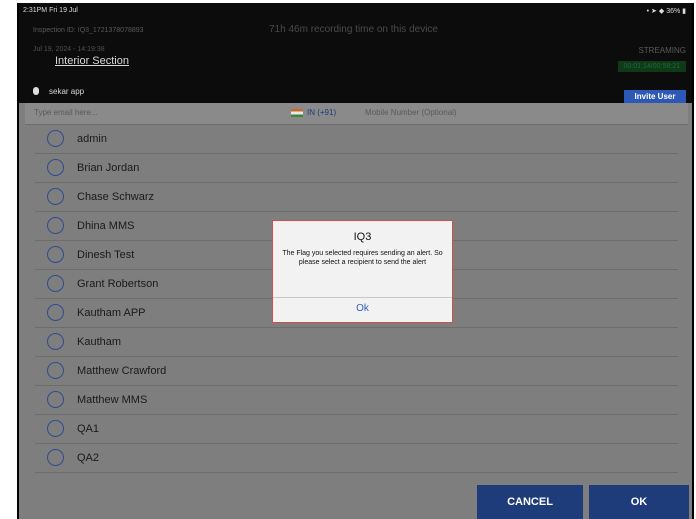 The image size is (696, 519). I want to click on dialog-title: IQ3, so click(362, 237).